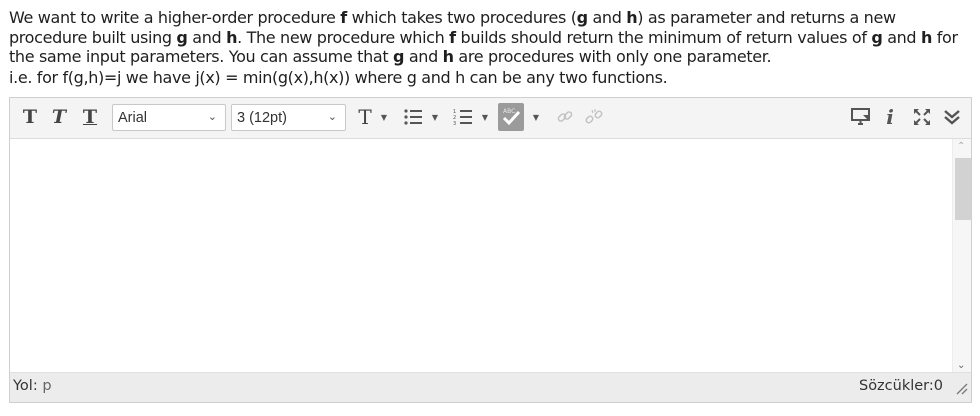 This screenshot has height=416, width=980. What do you see at coordinates (594, 117) in the screenshot?
I see `unlink-icon` at bounding box center [594, 117].